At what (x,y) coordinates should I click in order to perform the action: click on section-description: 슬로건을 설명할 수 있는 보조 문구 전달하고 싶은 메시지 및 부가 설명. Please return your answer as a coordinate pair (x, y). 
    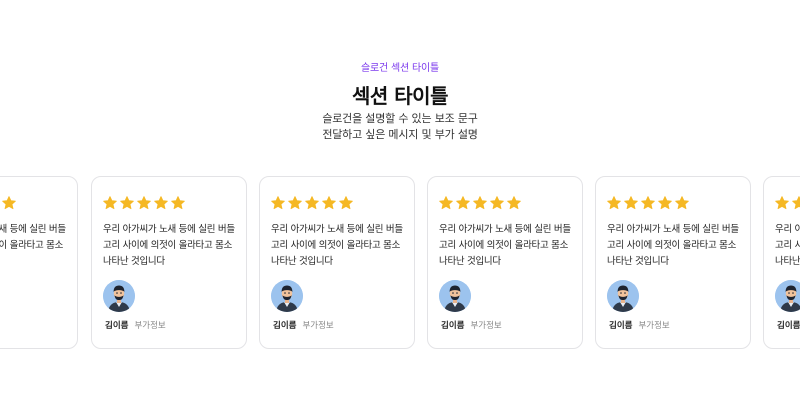
    Looking at the image, I should click on (400, 127).